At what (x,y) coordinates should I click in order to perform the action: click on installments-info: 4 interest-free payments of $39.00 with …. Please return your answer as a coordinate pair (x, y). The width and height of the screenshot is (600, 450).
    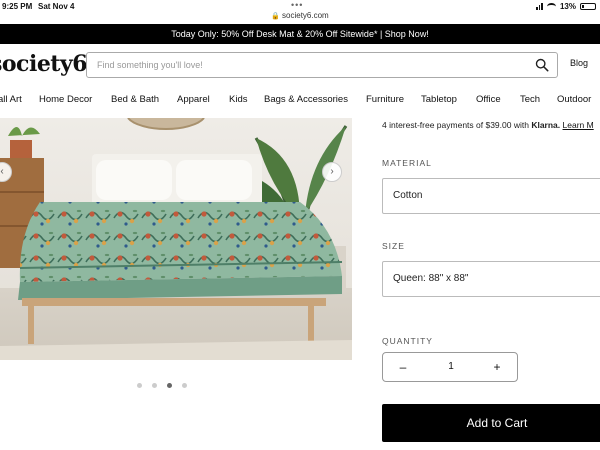
    Looking at the image, I should click on (488, 125).